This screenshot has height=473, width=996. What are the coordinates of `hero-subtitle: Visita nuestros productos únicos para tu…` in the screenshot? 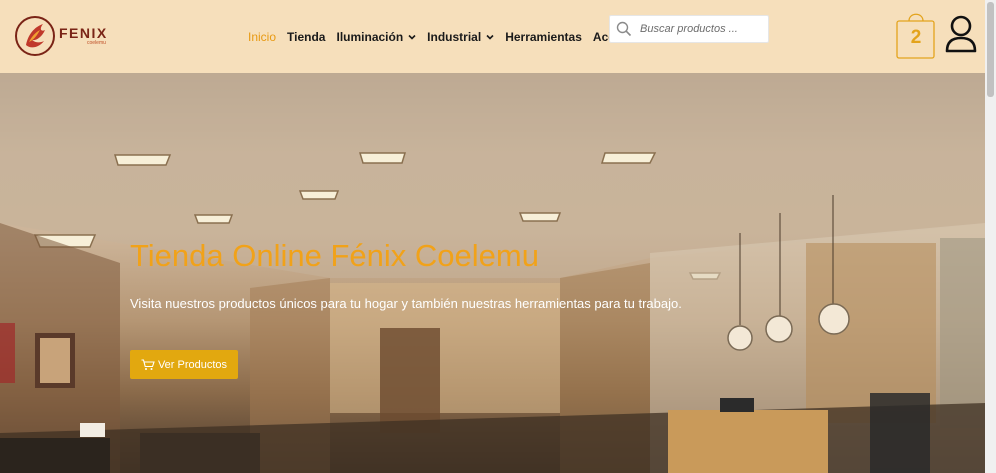 It's located at (406, 303).